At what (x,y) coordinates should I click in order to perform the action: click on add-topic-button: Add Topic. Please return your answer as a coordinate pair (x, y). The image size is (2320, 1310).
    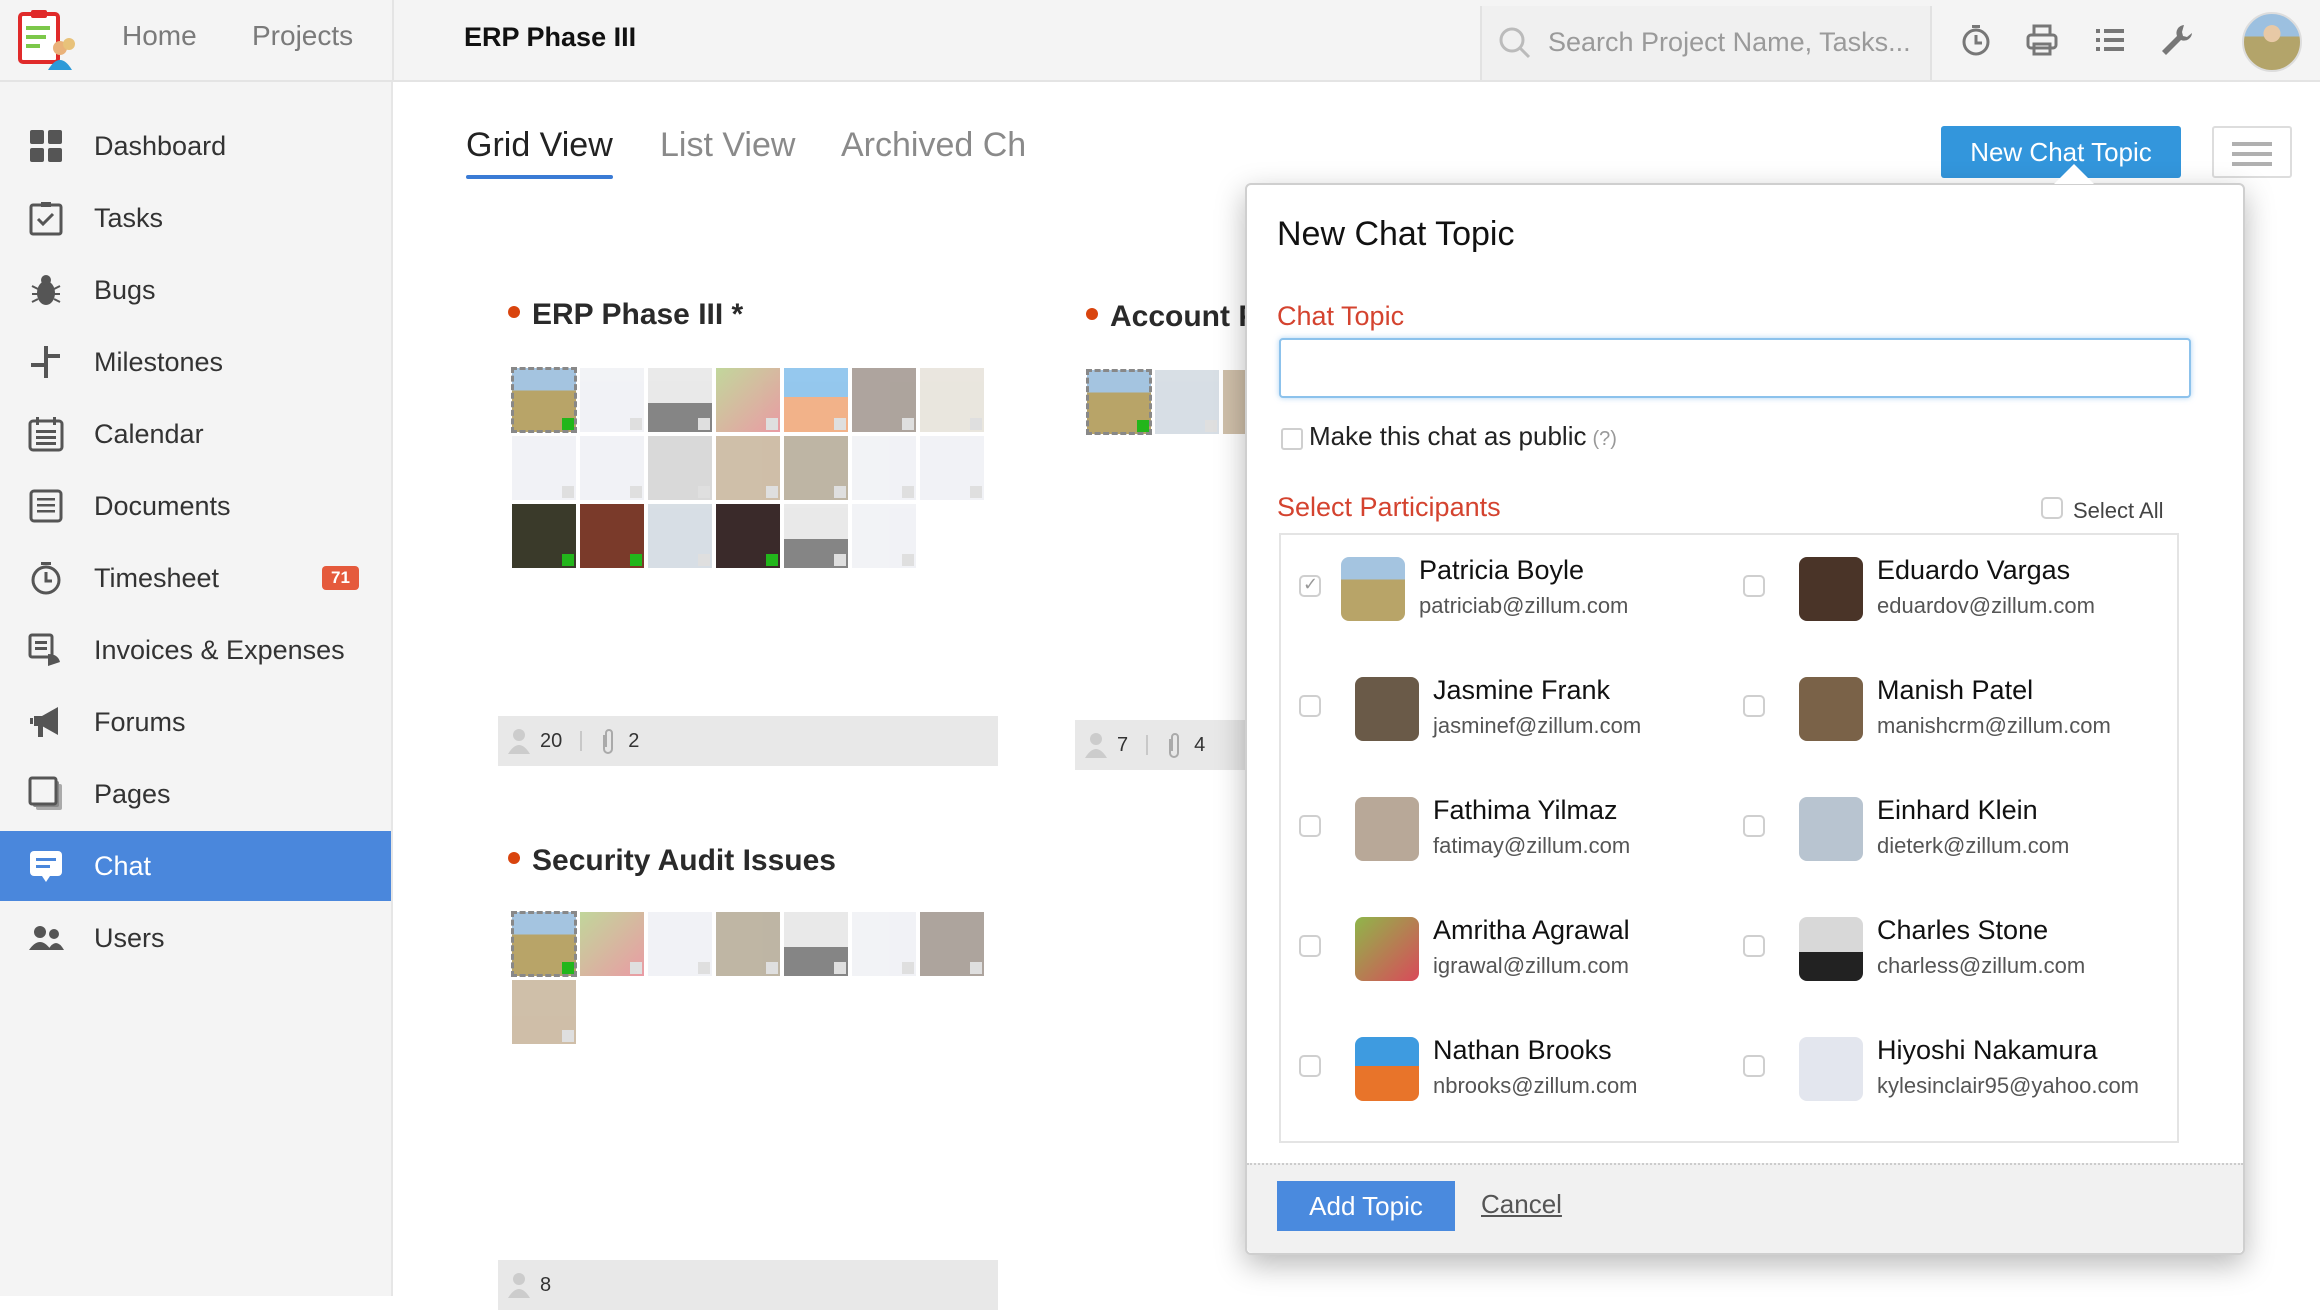
    Looking at the image, I should click on (1366, 1206).